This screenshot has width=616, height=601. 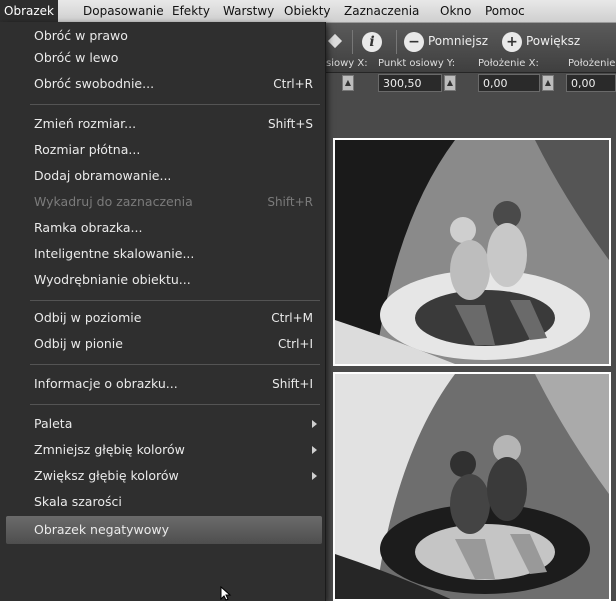 I want to click on menu-obrazek: Obrazek, so click(x=29, y=11).